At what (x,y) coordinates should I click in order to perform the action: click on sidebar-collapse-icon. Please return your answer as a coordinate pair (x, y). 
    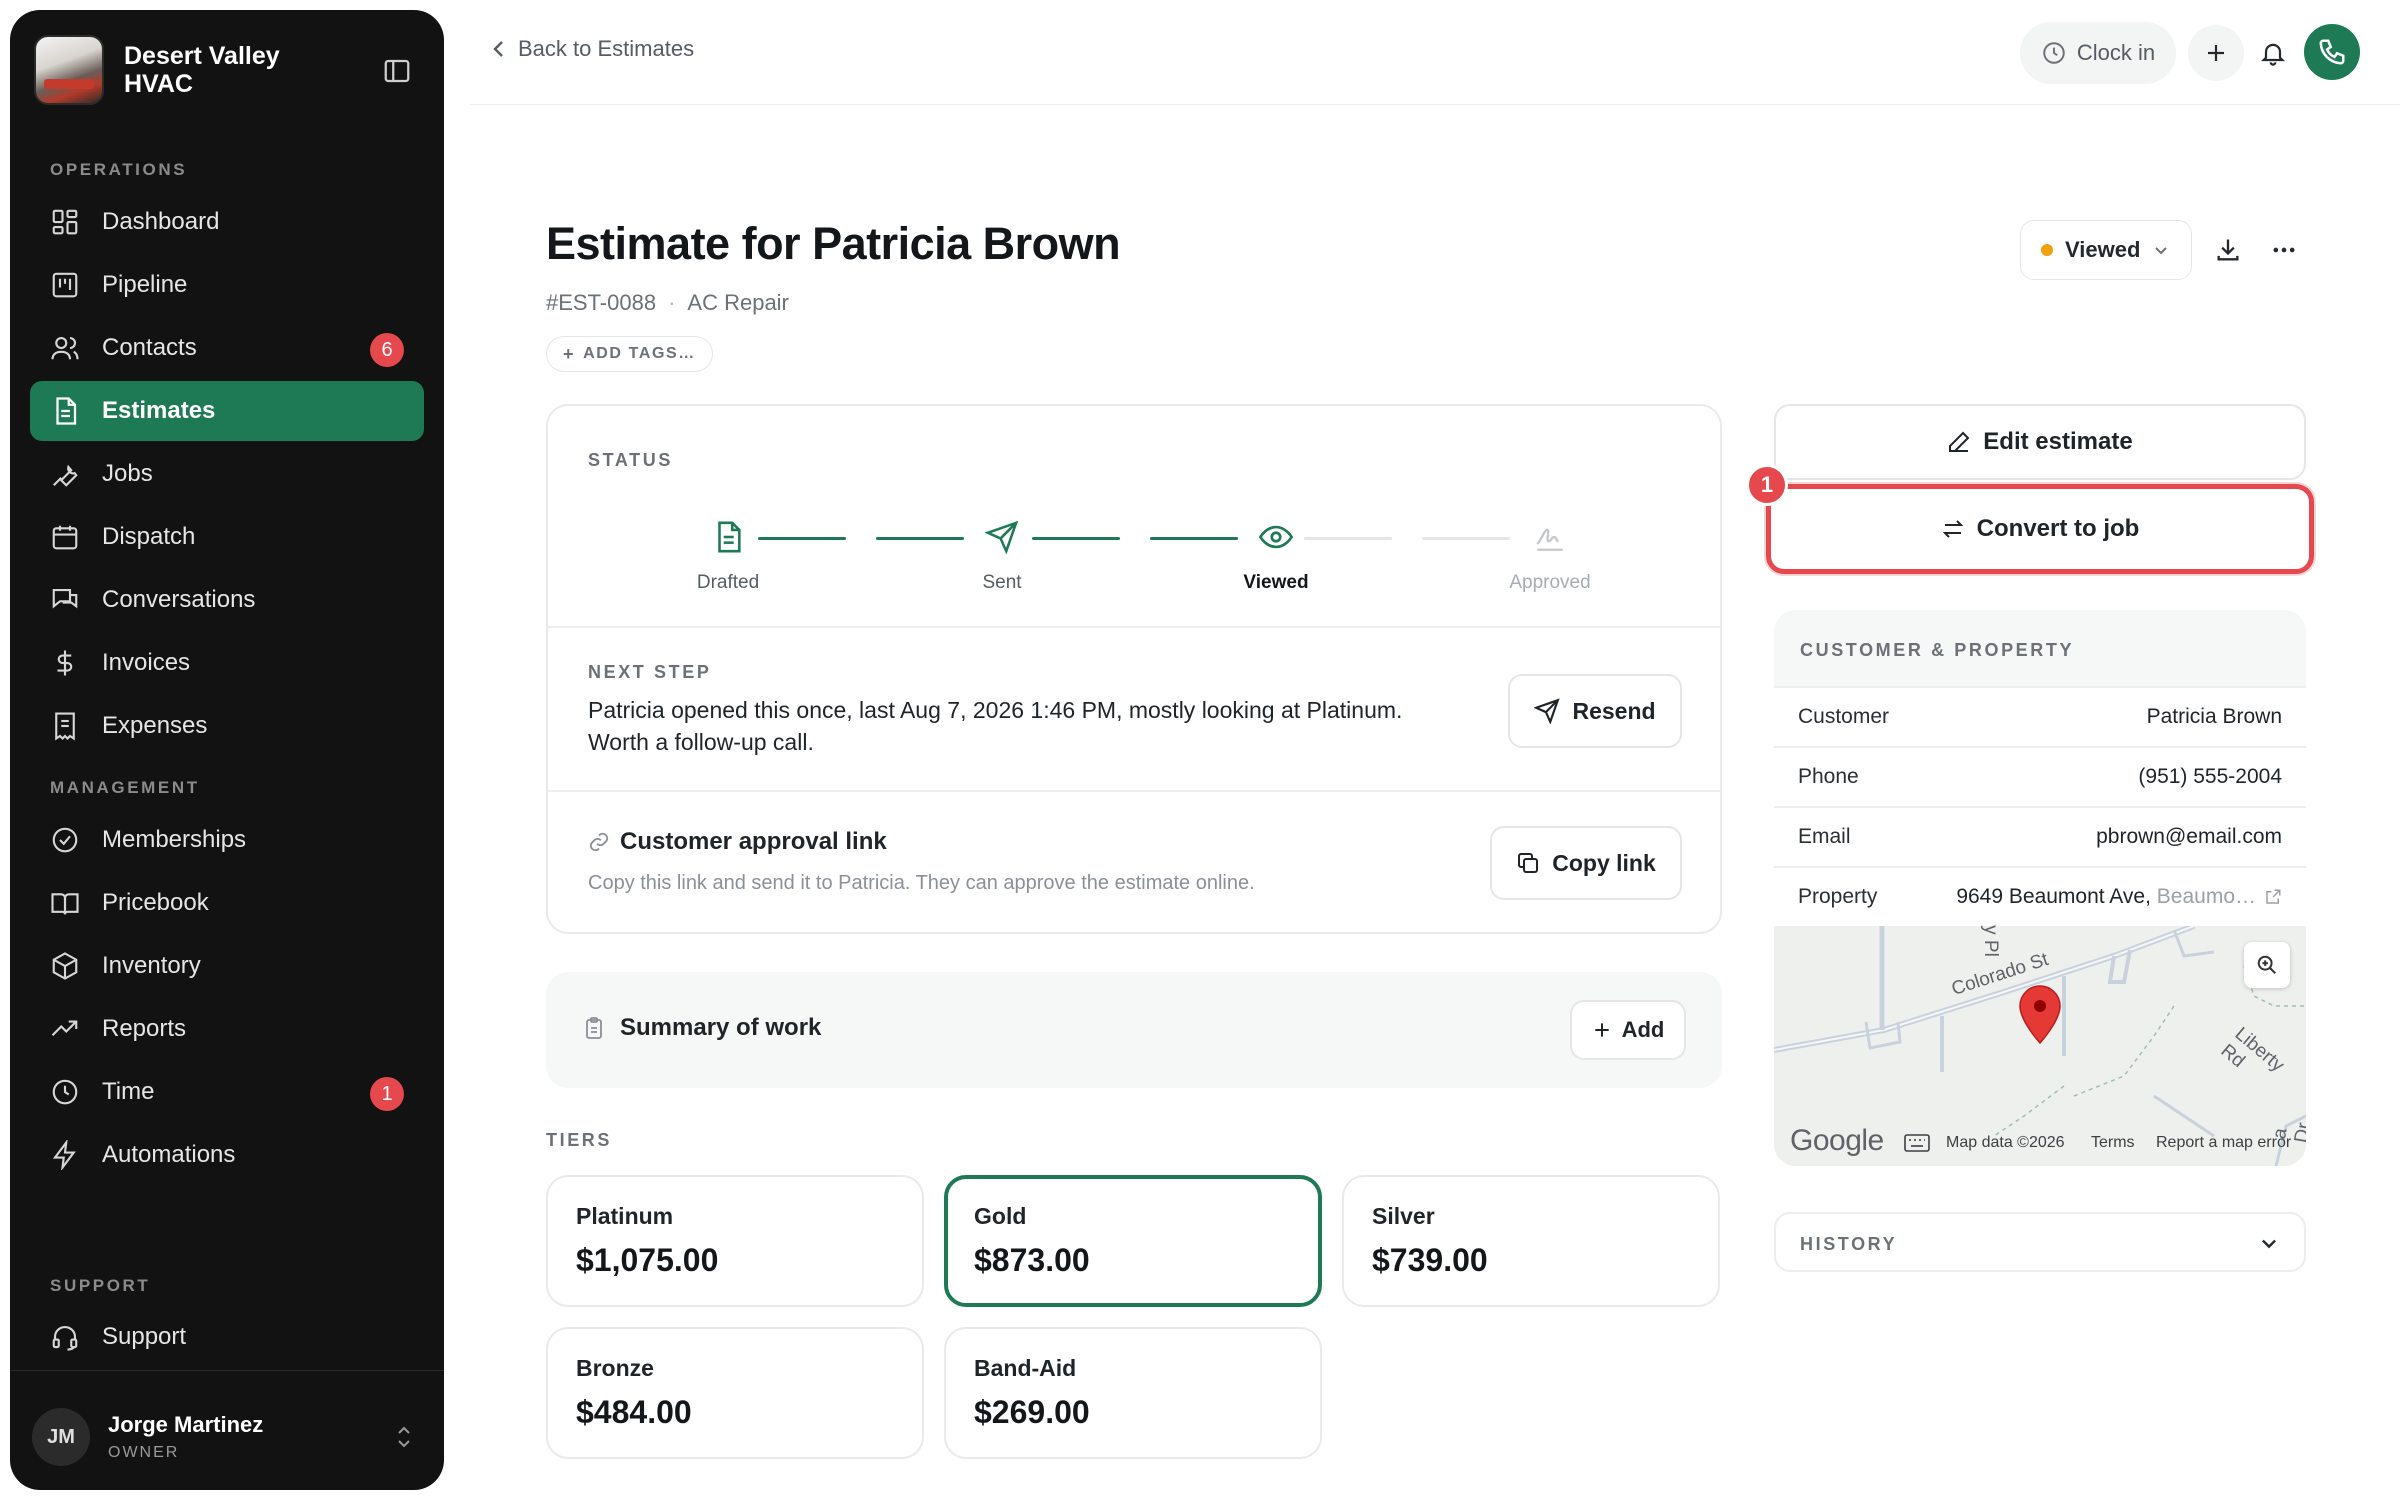
    Looking at the image, I should click on (397, 71).